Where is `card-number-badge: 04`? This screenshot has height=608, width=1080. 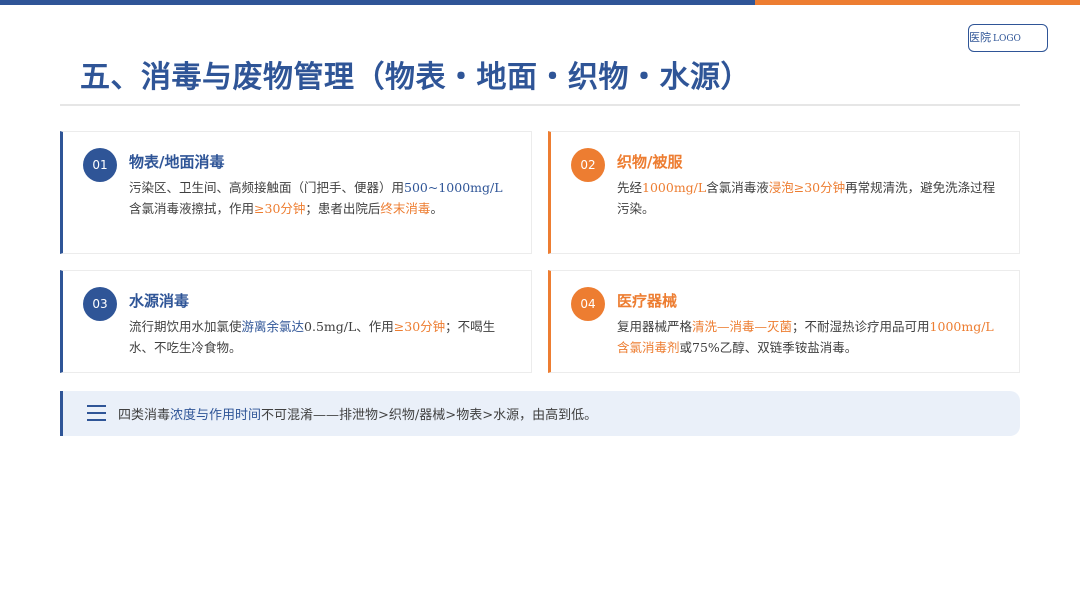
card-number-badge: 04 is located at coordinates (588, 304).